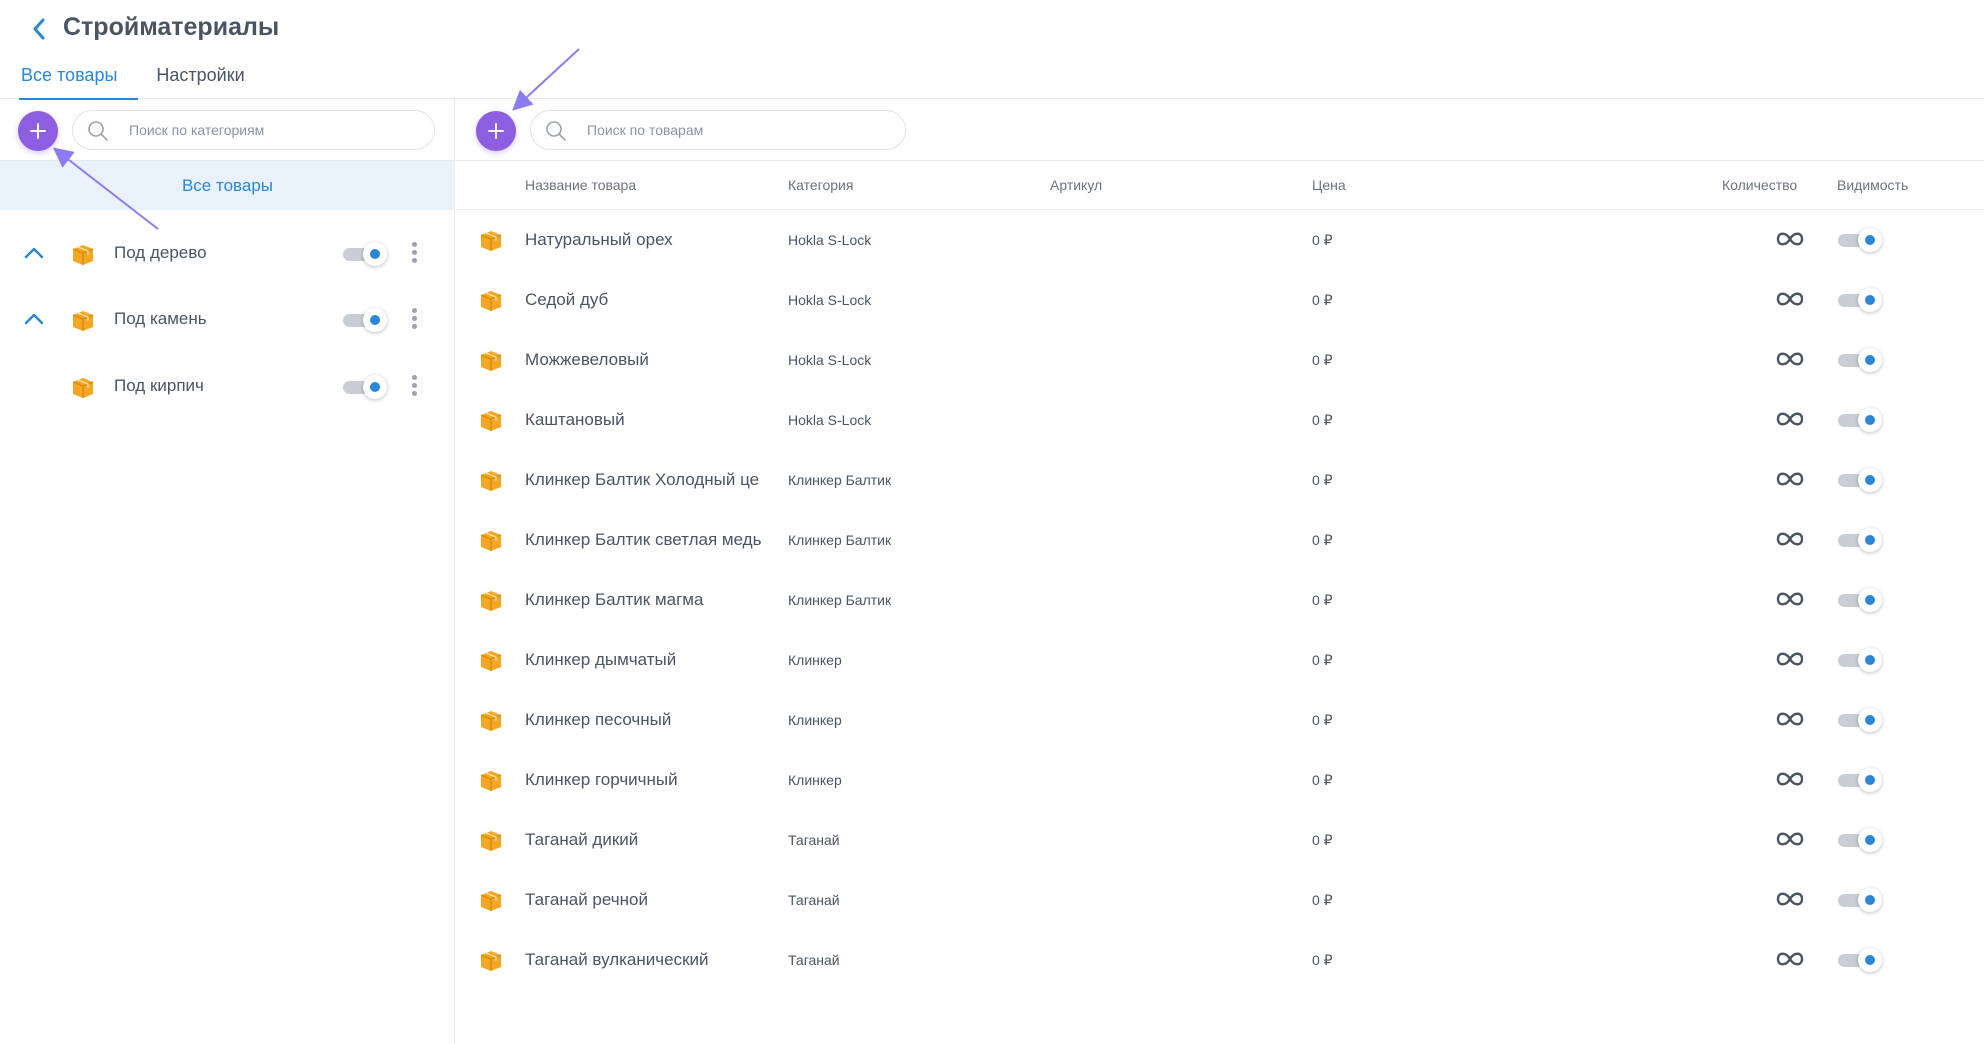  I want to click on product-name: Седой дуб, so click(653, 300).